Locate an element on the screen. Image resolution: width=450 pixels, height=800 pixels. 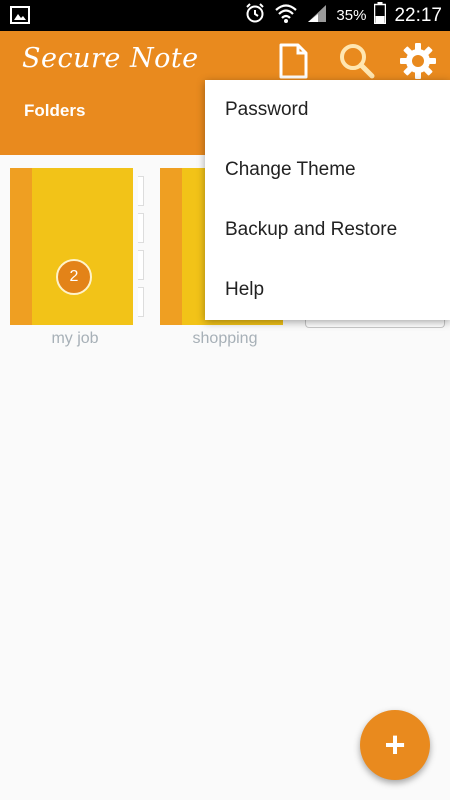
folder-label: shopping is located at coordinates (225, 338).